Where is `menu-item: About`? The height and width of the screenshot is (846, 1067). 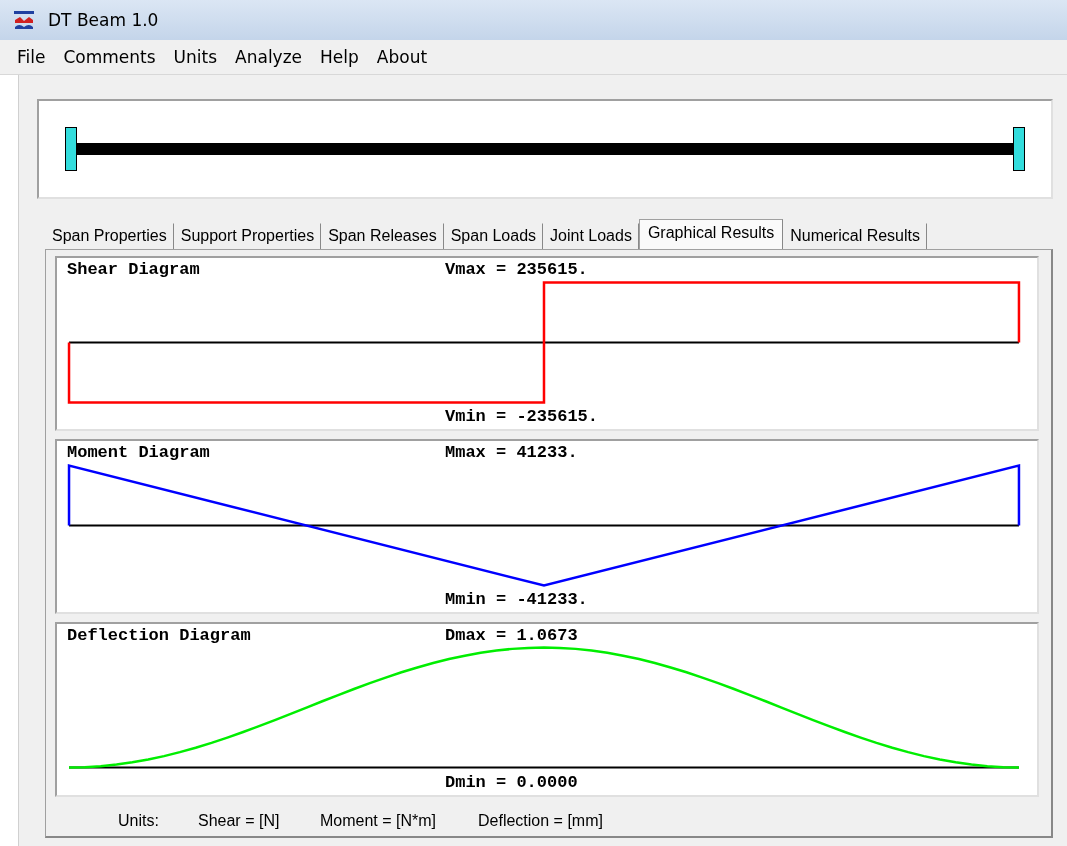 menu-item: About is located at coordinates (402, 57).